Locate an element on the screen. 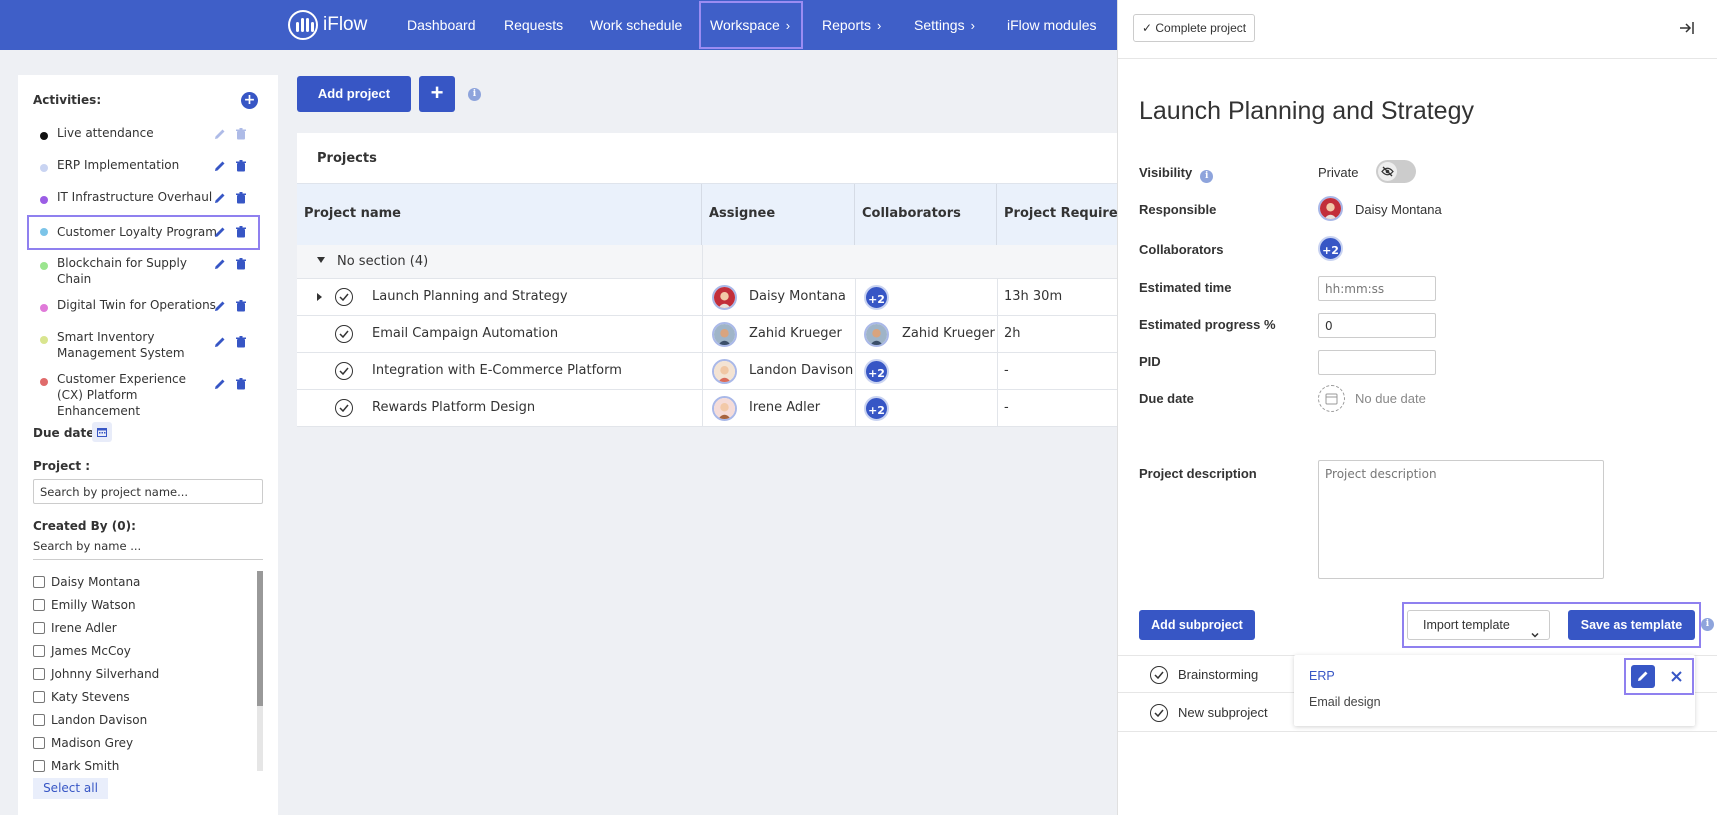 The image size is (1717, 815). nav-reports: Reports › is located at coordinates (851, 25).